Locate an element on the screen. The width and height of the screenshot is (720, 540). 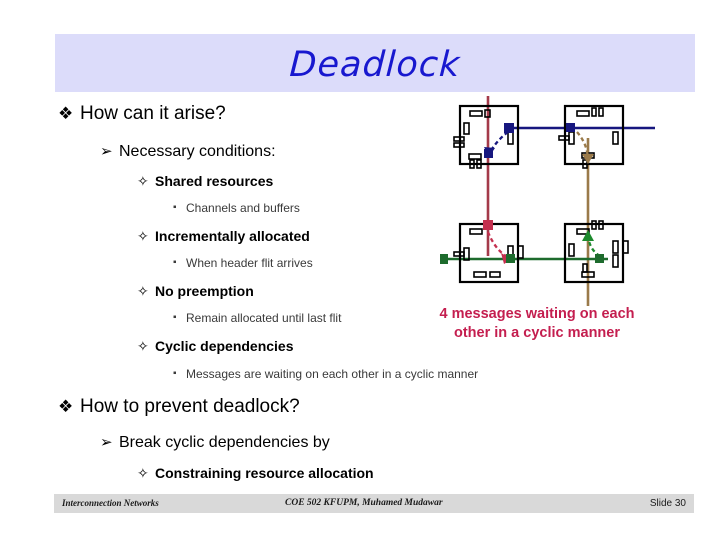
bullet-text: Break cyclic dependencies by is located at coordinates (224, 442).